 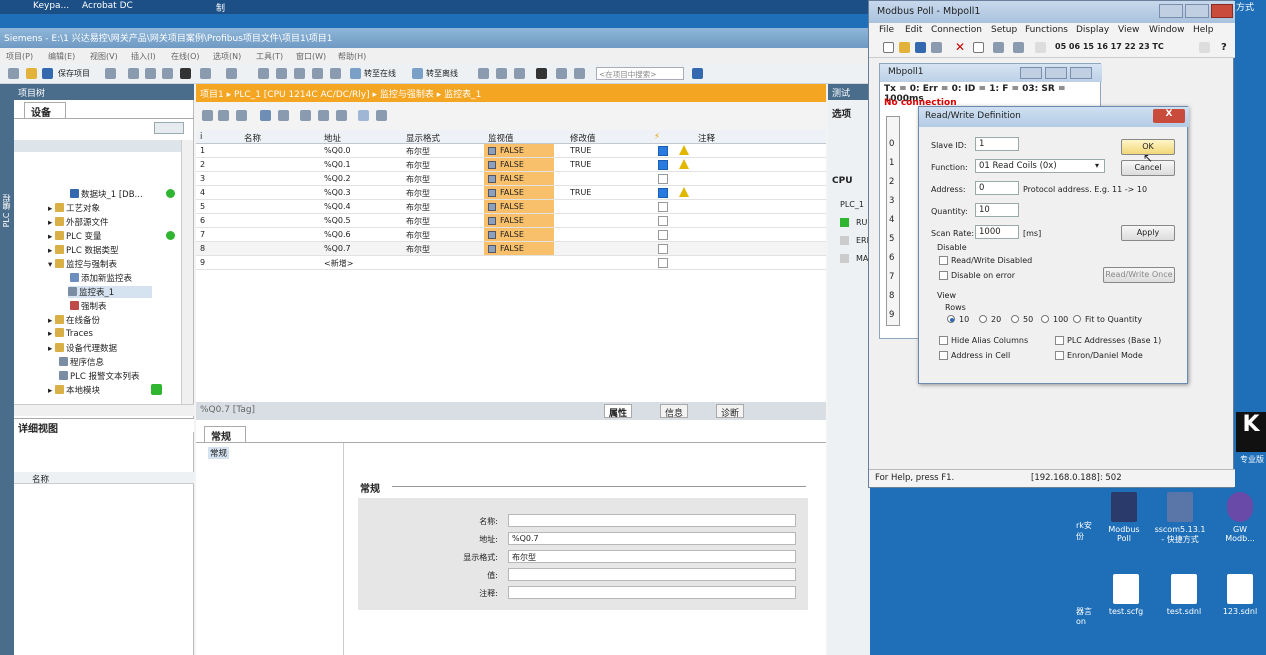 What do you see at coordinates (501, 138) in the screenshot?
I see `col-monitor-value: 监视值` at bounding box center [501, 138].